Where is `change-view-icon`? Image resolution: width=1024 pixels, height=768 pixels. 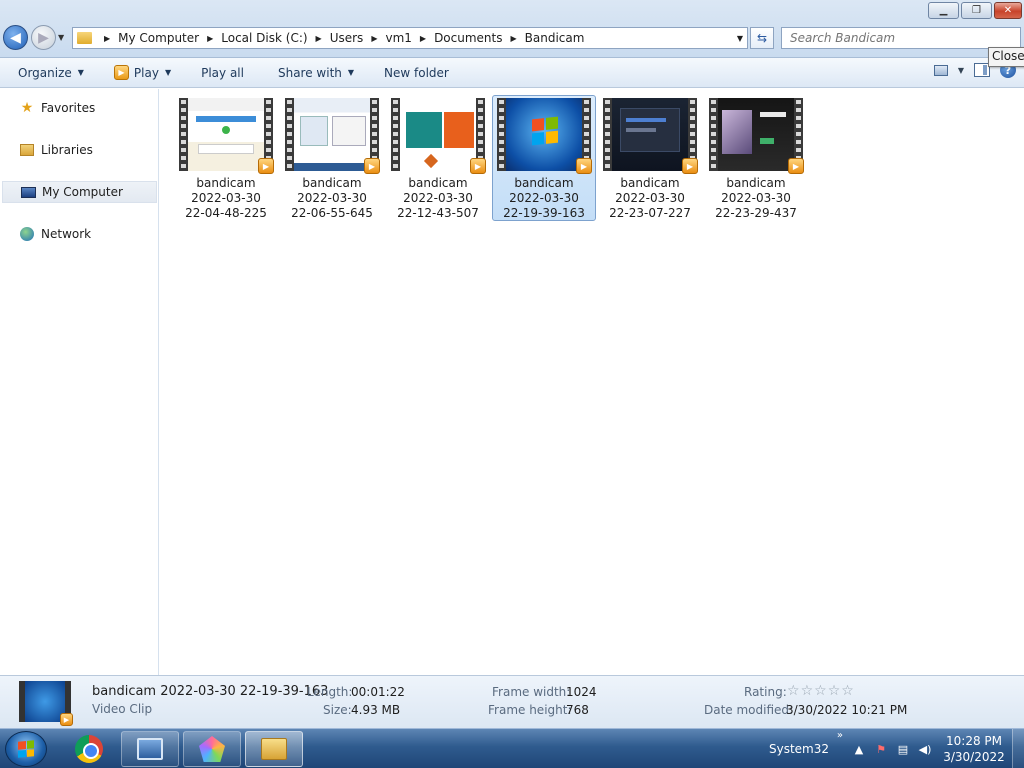 change-view-icon is located at coordinates (940, 70).